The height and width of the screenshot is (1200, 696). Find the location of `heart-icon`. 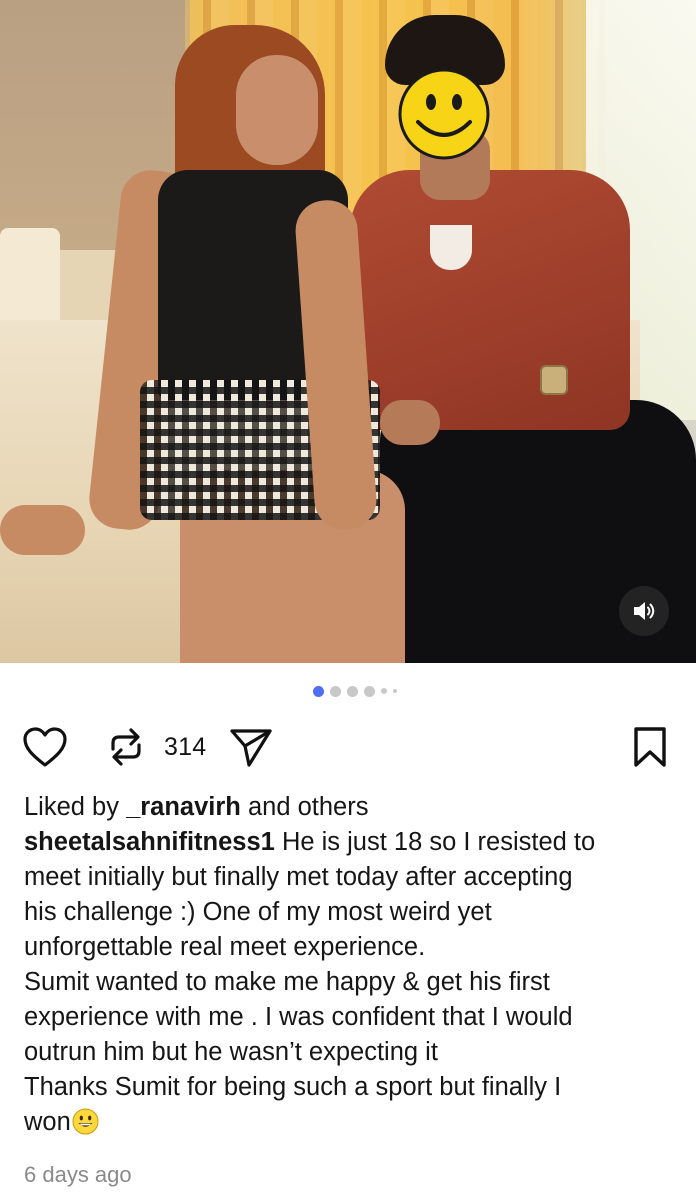

heart-icon is located at coordinates (45, 747).